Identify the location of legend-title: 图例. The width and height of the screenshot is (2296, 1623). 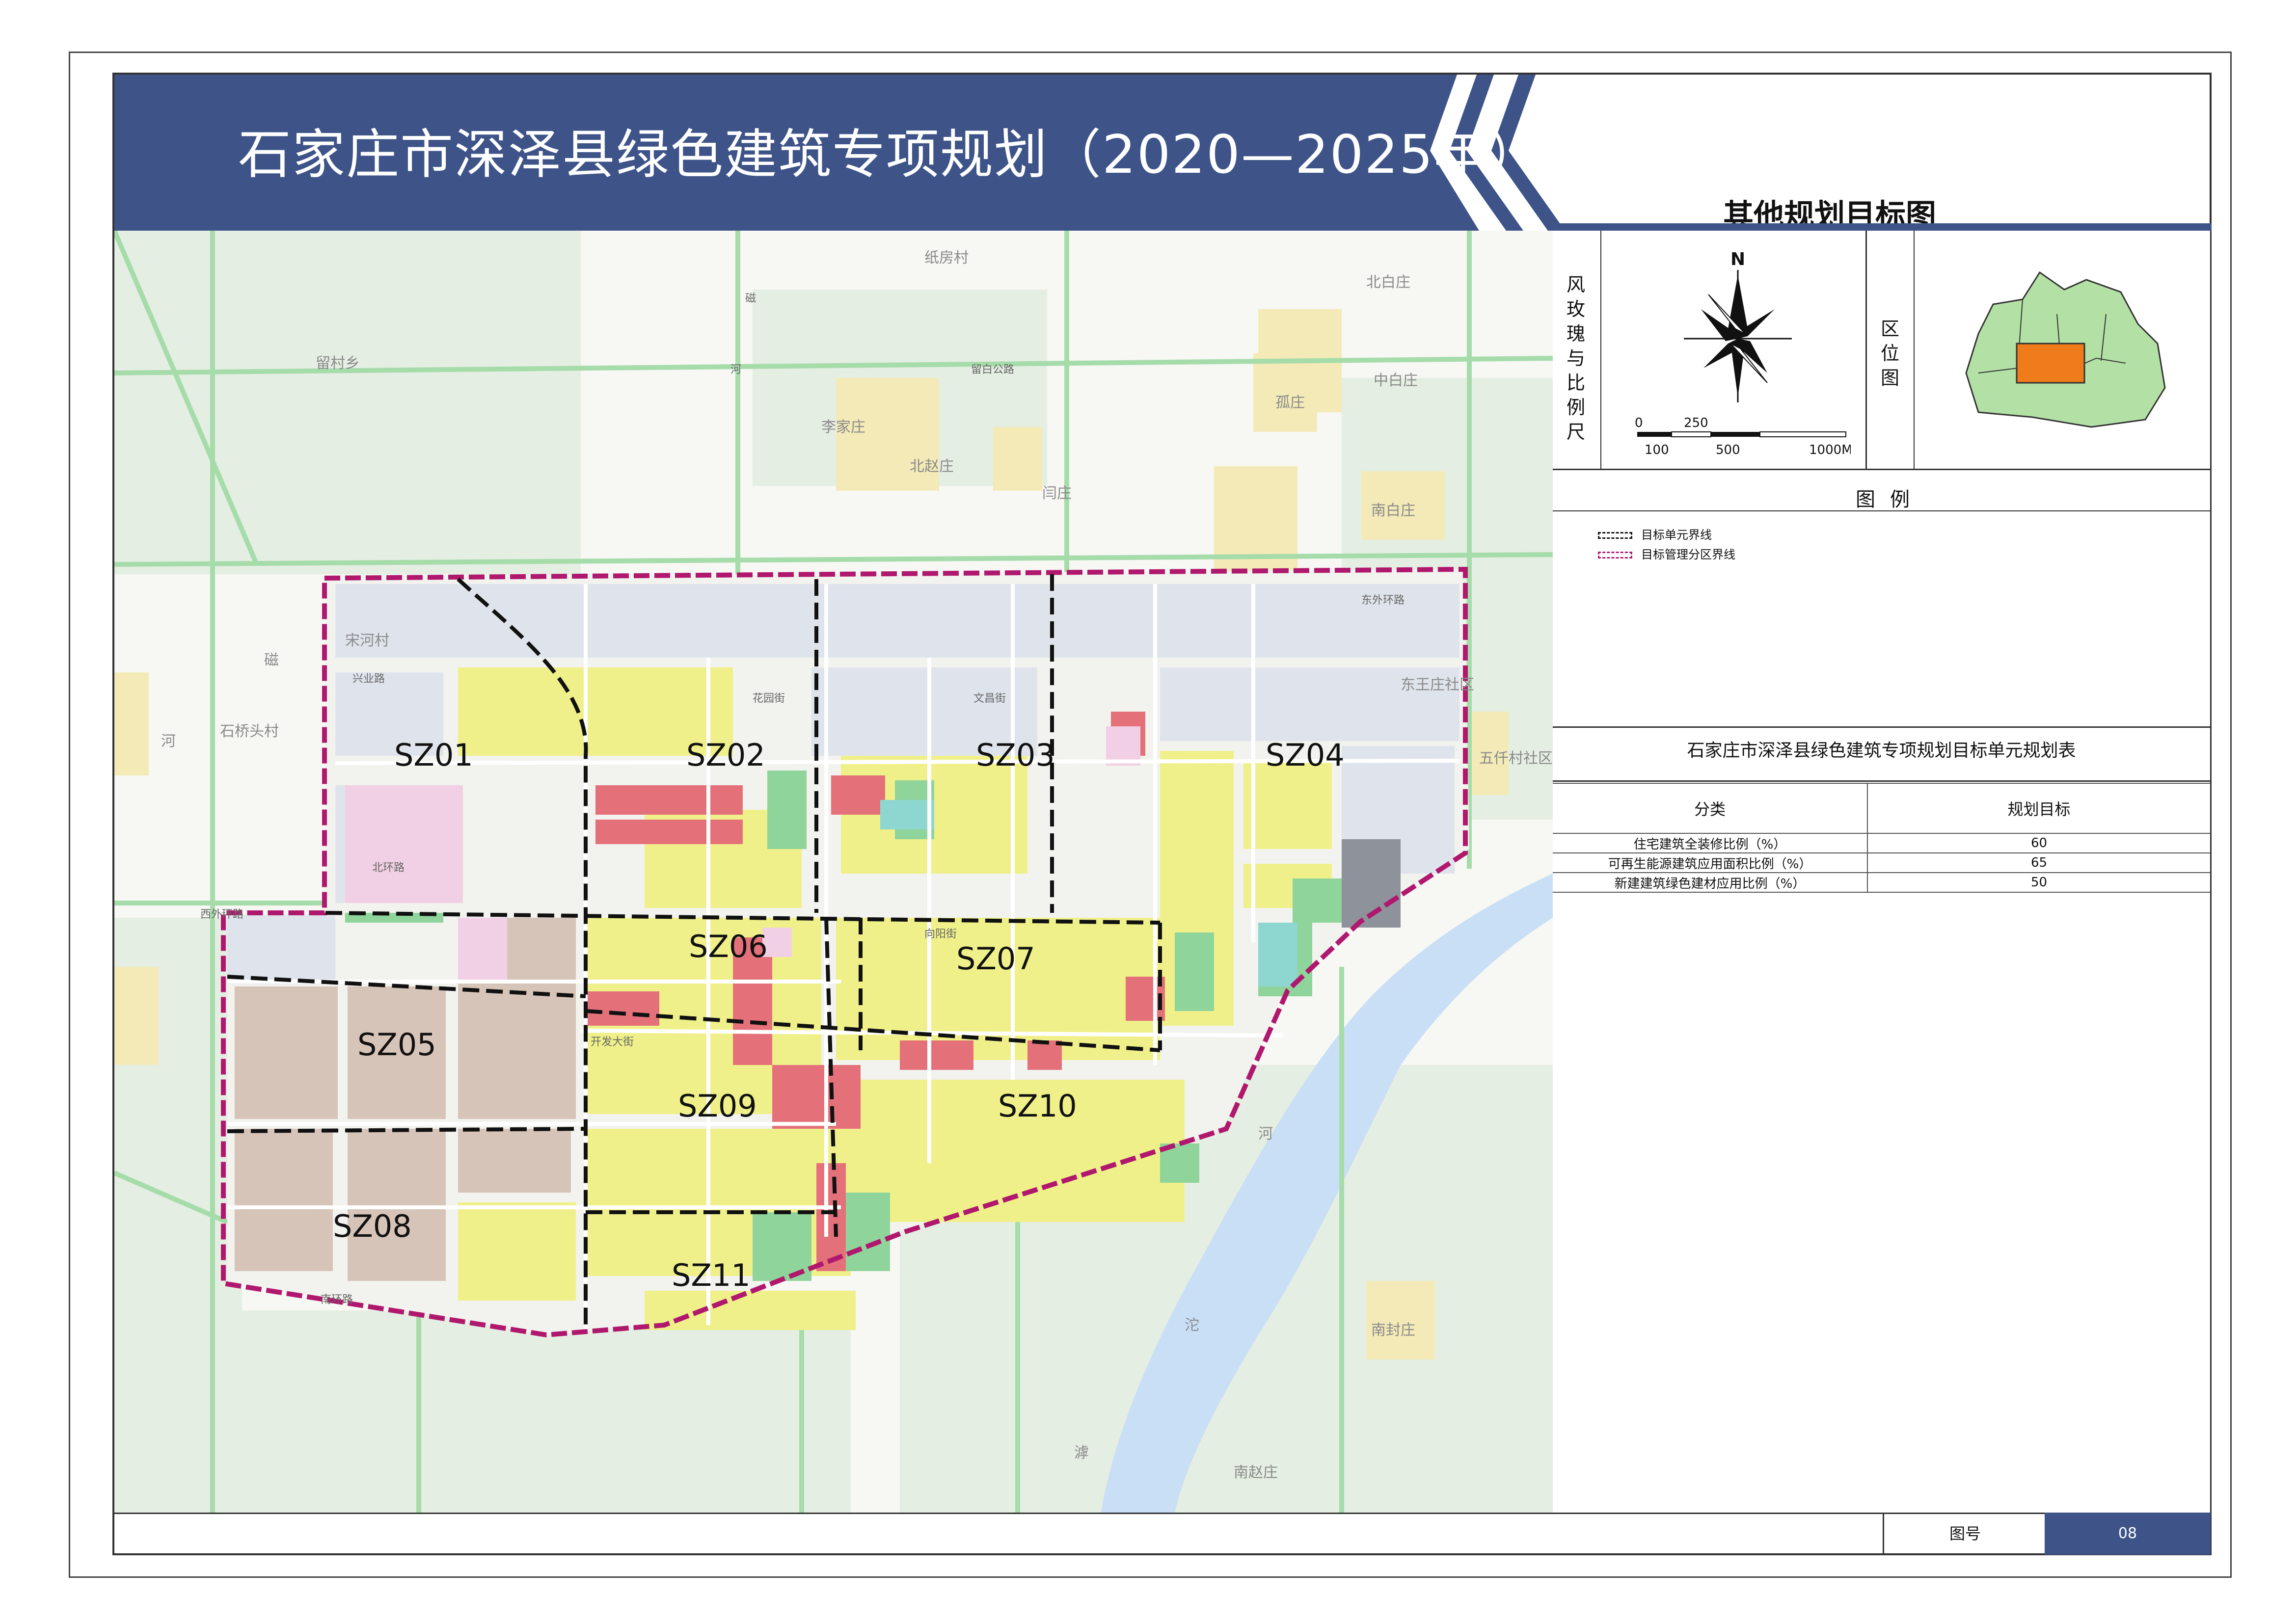
(1890, 499).